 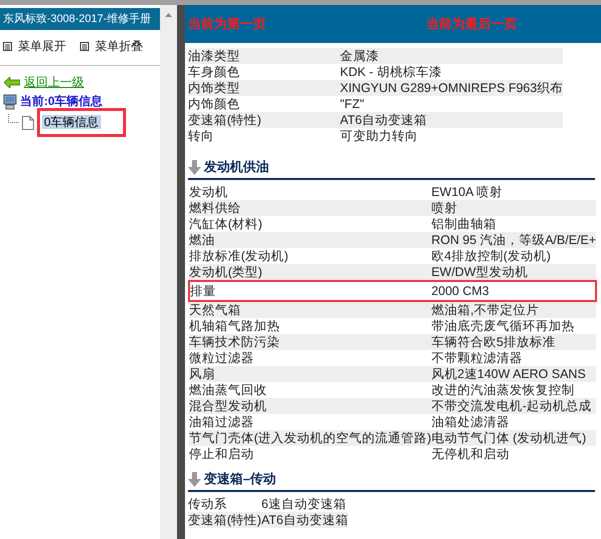 What do you see at coordinates (236, 167) in the screenshot?
I see `section-title: 发动机供油` at bounding box center [236, 167].